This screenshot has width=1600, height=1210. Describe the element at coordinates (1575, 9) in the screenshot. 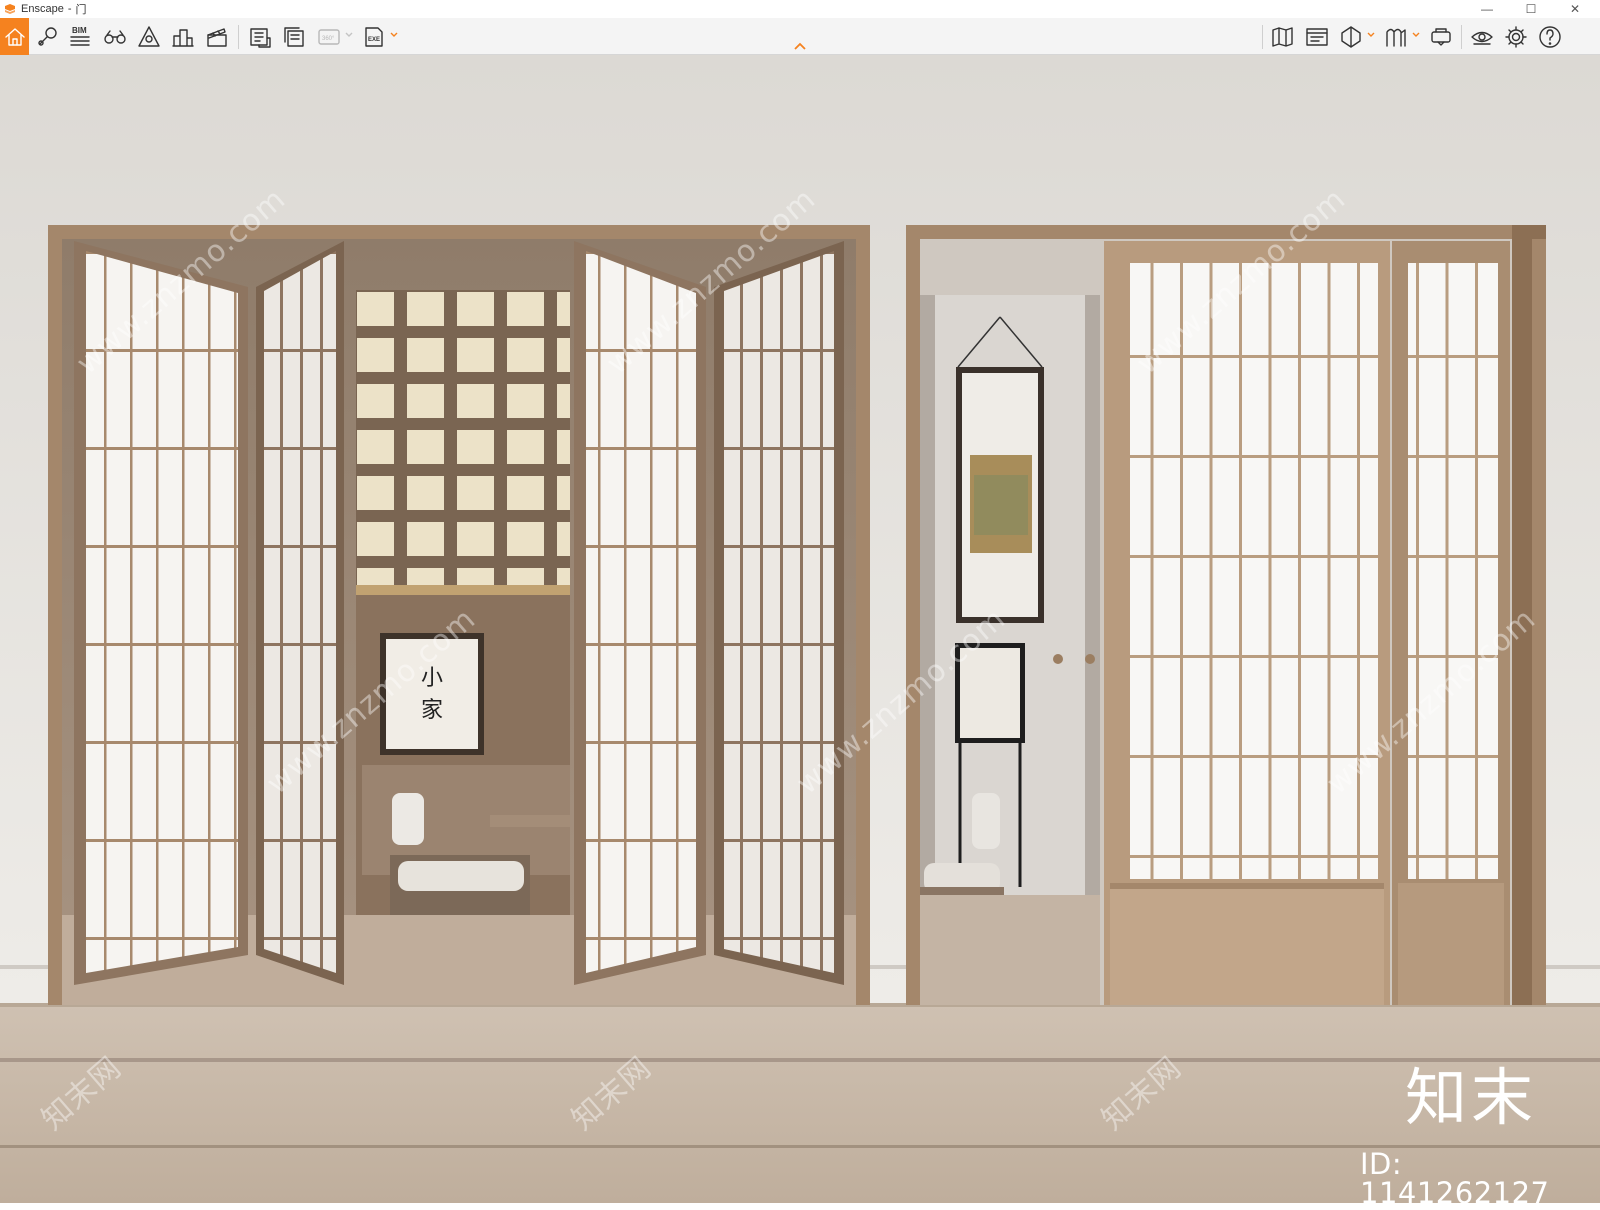

I see `close-button: ✕` at that location.